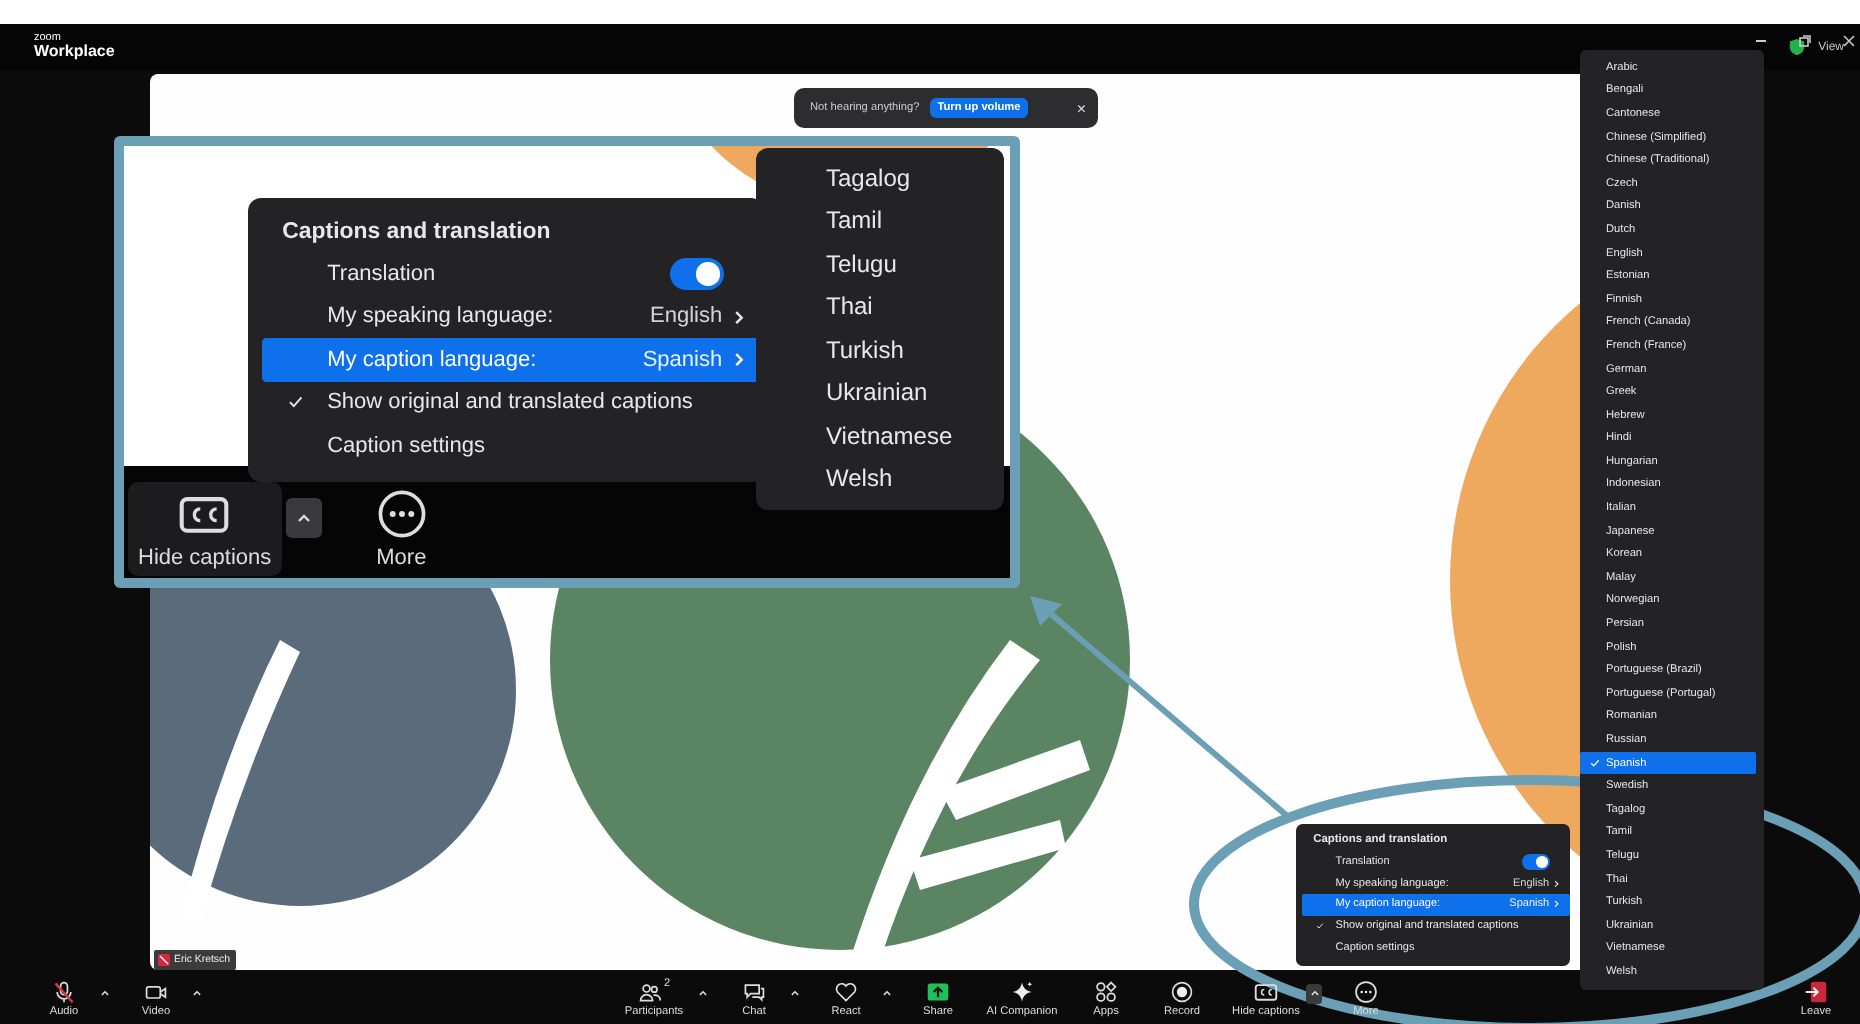 This screenshot has height=1024, width=1860. Describe the element at coordinates (1081, 108) in the screenshot. I see `close-button: ×` at that location.